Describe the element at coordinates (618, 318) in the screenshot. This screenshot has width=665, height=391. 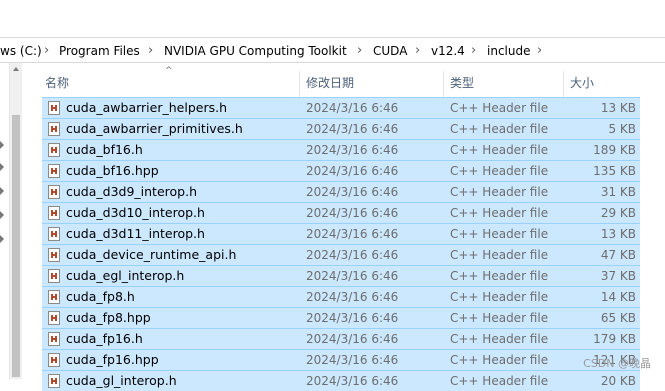
I see `file-size: 65 KB` at that location.